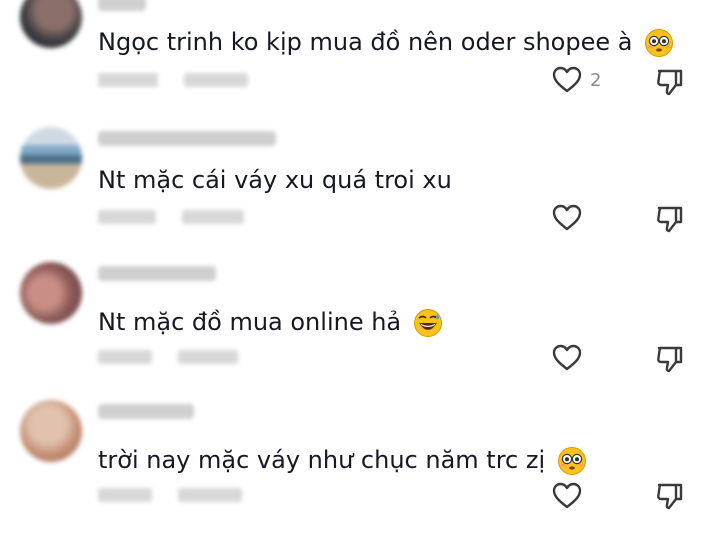  Describe the element at coordinates (322, 460) in the screenshot. I see `comment-text-content: trời nay mặc váy như chục năm trc zị` at that location.